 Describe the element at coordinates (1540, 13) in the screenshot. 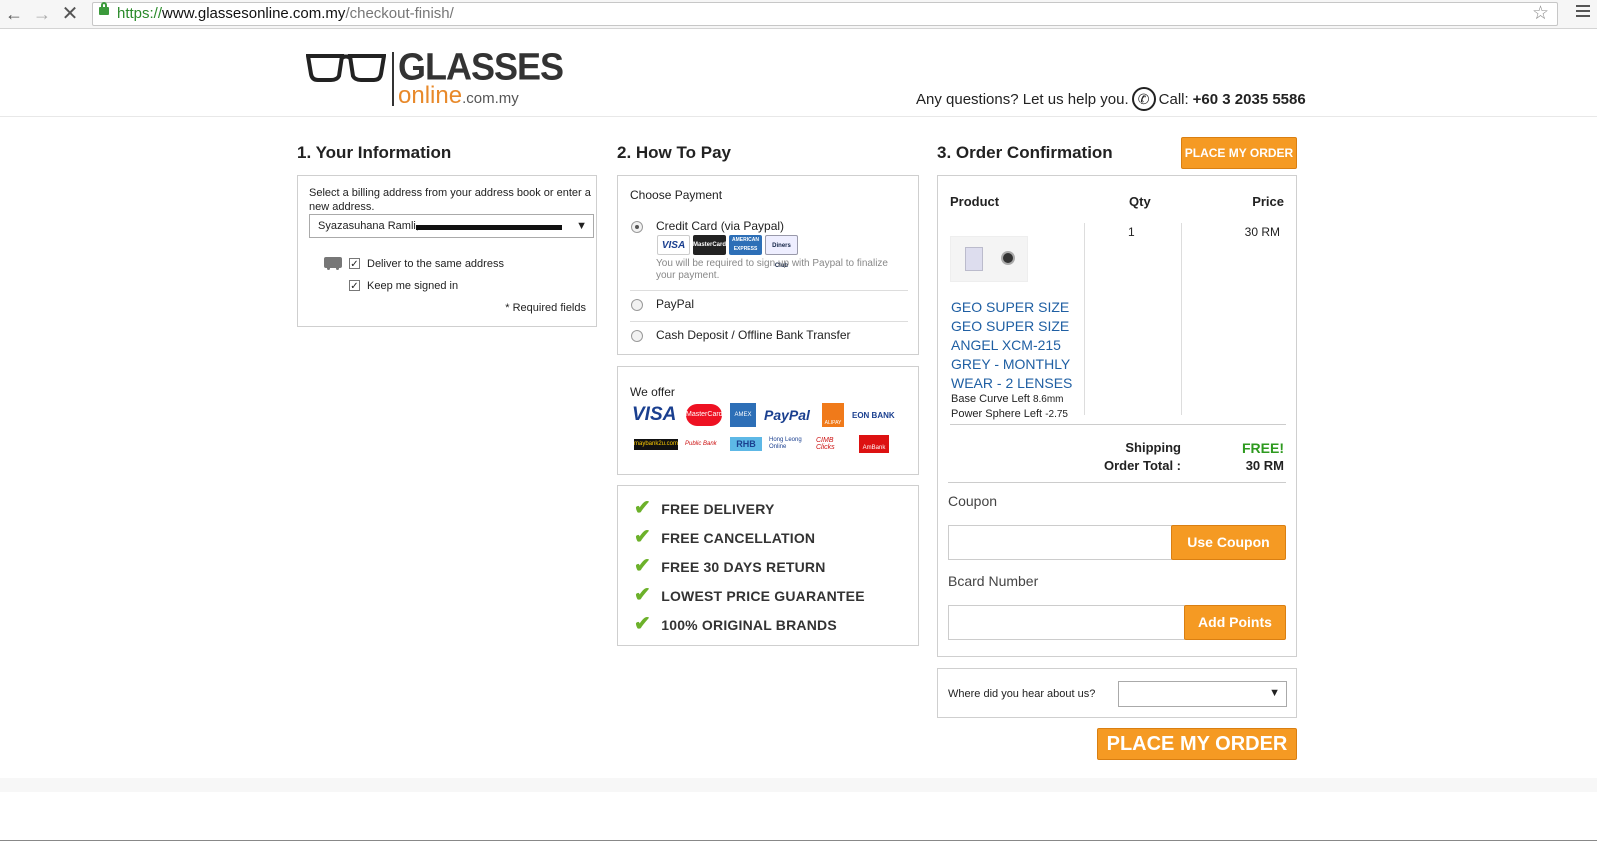

I see `bookmark-star-icon: ☆` at that location.